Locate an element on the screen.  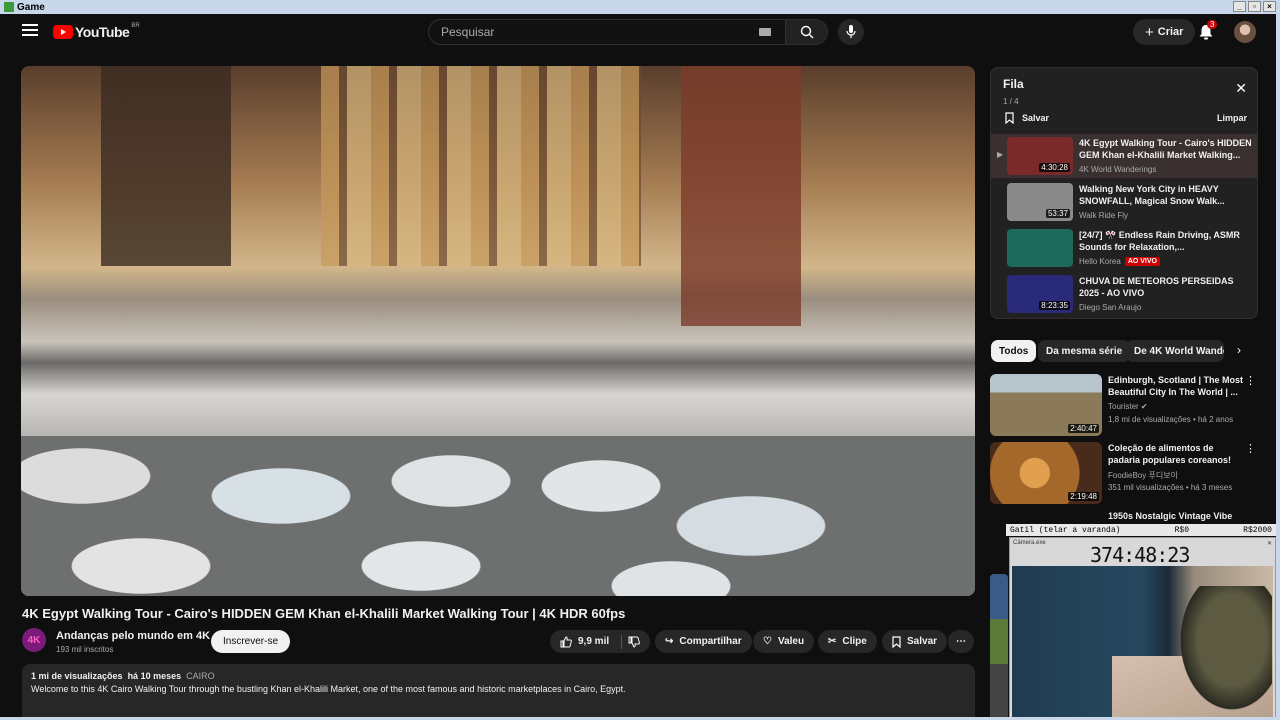
share-icon: ↪ is located at coordinates (669, 641).